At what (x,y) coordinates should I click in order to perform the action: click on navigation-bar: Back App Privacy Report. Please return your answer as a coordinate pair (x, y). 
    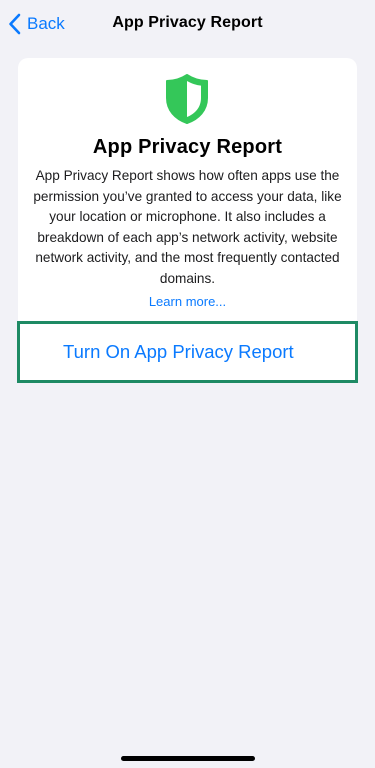
    Looking at the image, I should click on (187, 24).